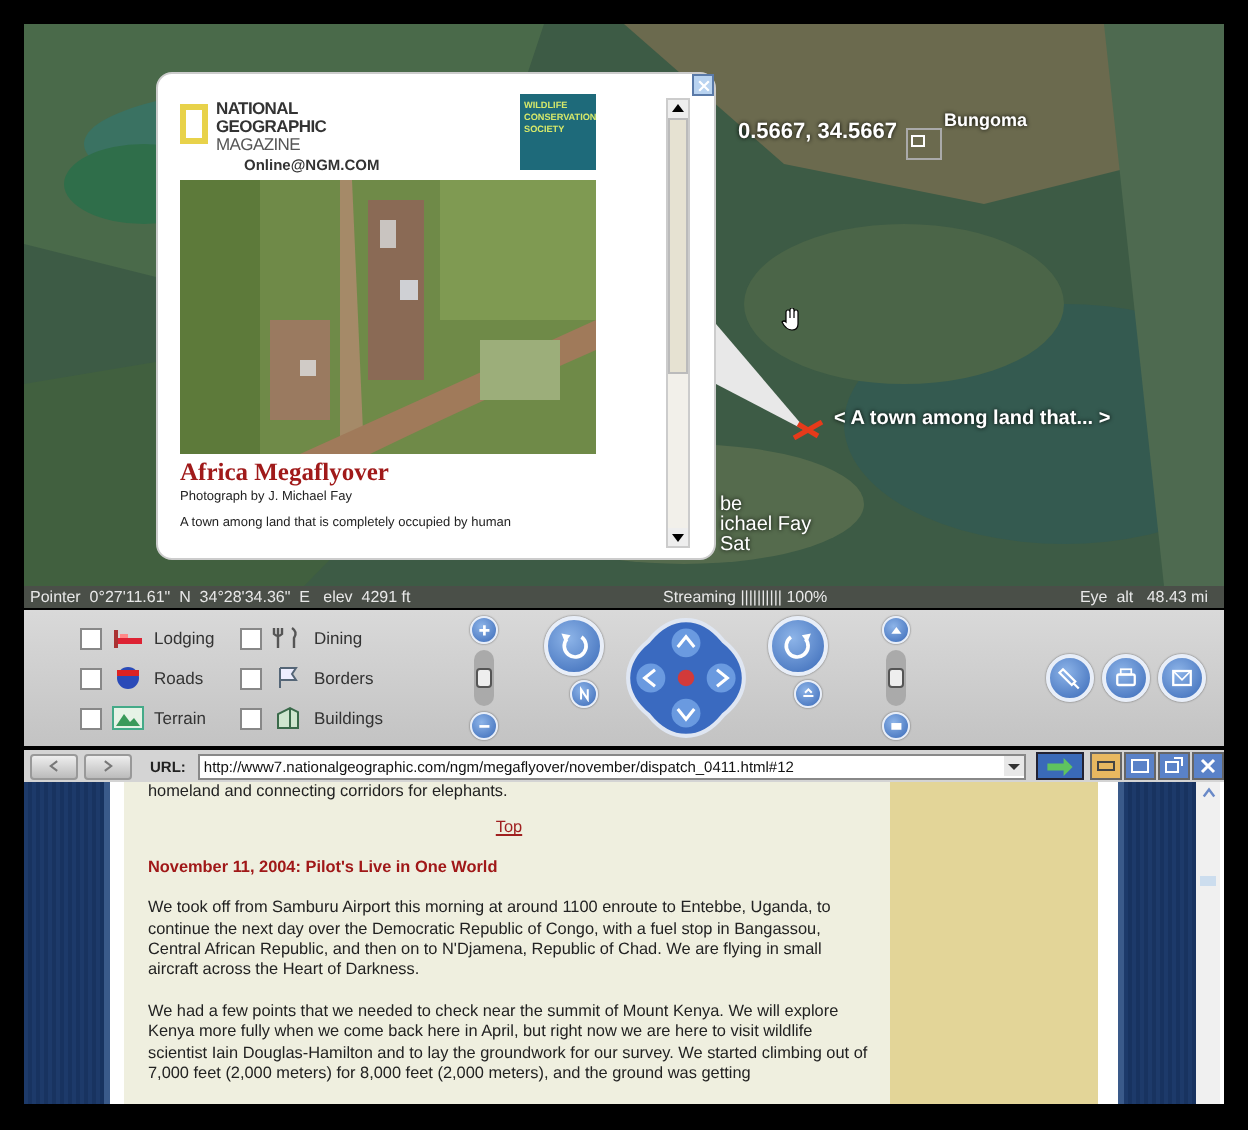 This screenshot has width=1248, height=1130. Describe the element at coordinates (329, 792) in the screenshot. I see `paragraph: homeland and connecting corridors for elephants.` at that location.